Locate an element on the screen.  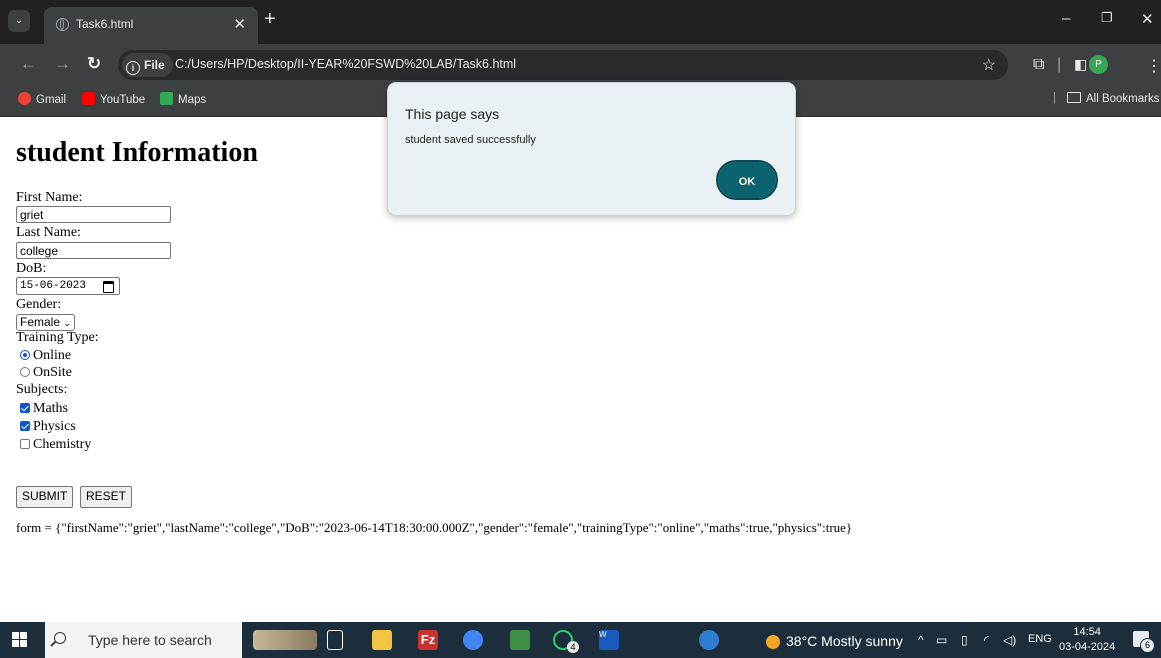
bookmark-gmail: Gmail is located at coordinates (42, 99).